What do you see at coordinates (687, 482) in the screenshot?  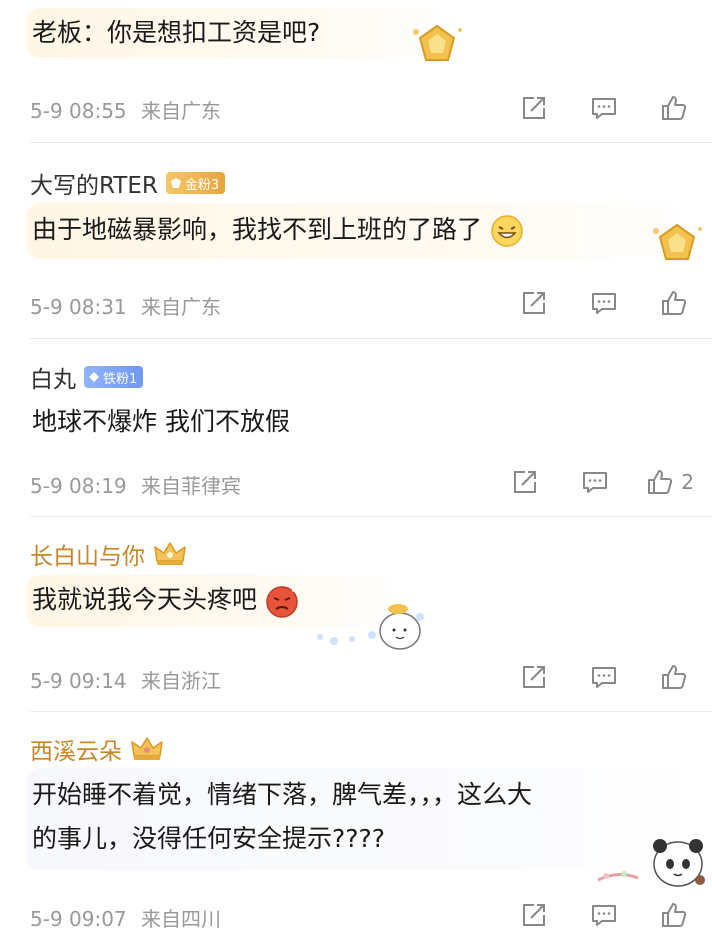 I see `like-count: 2` at bounding box center [687, 482].